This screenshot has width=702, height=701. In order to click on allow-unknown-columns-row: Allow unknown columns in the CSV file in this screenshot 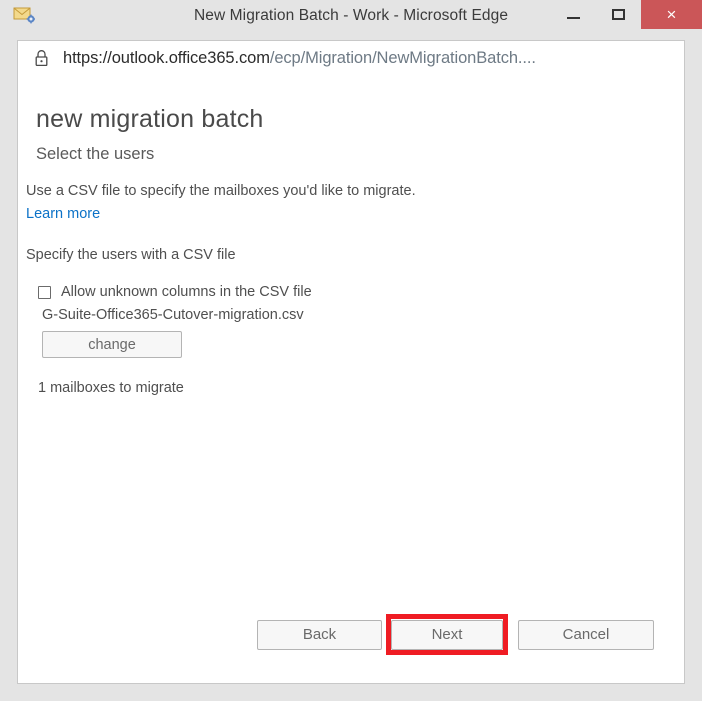, I will do `click(175, 292)`.